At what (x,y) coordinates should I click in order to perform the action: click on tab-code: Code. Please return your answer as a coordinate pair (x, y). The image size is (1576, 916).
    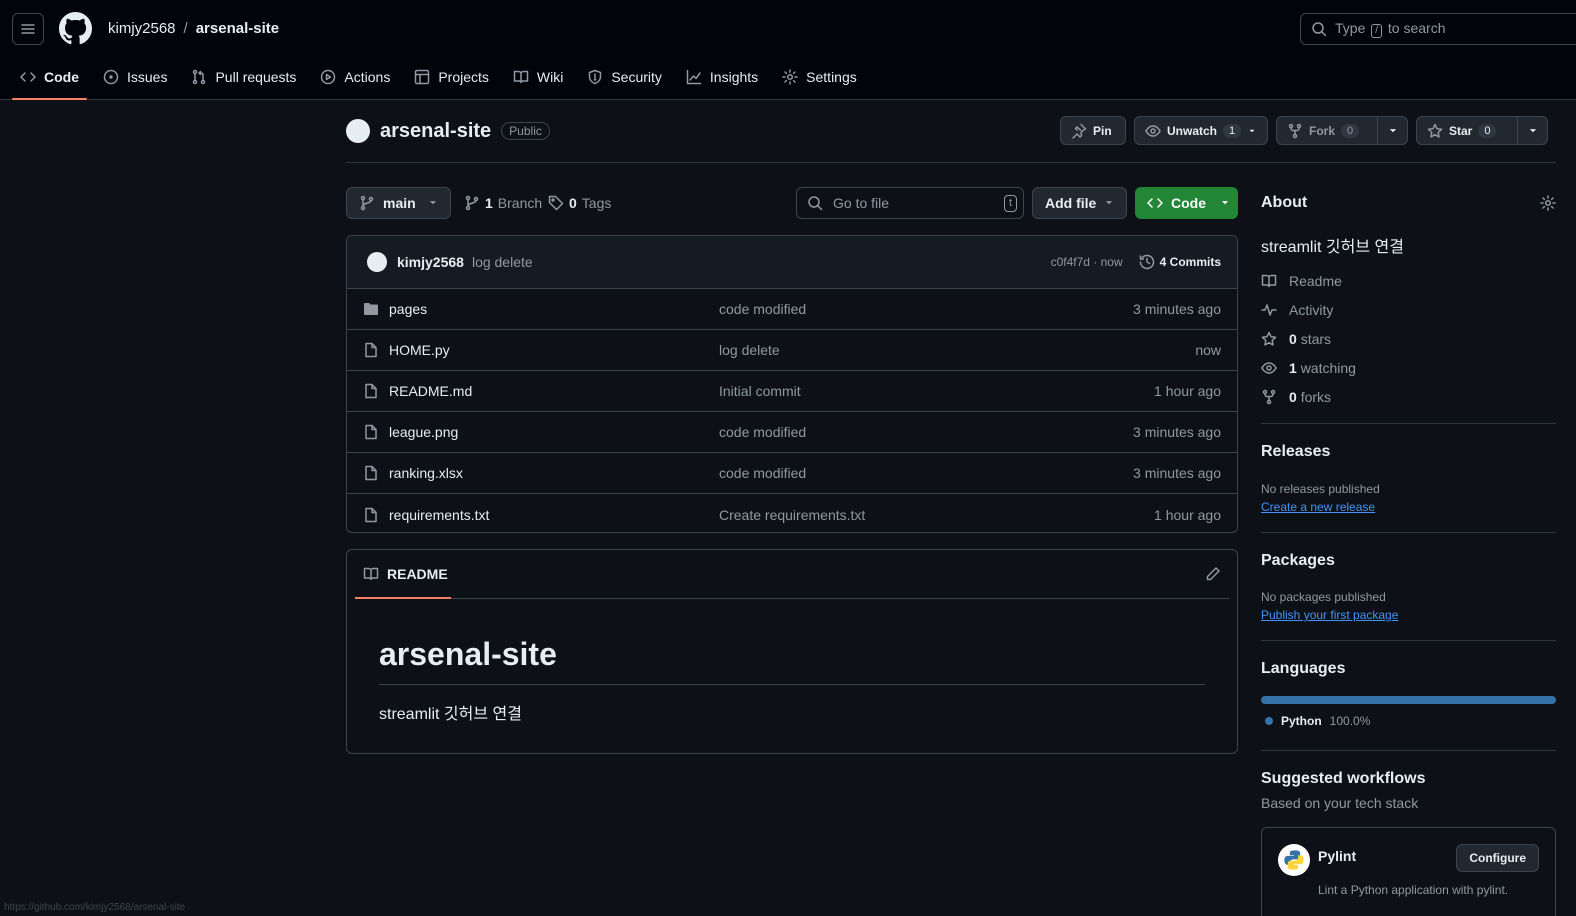
    Looking at the image, I should click on (49, 80).